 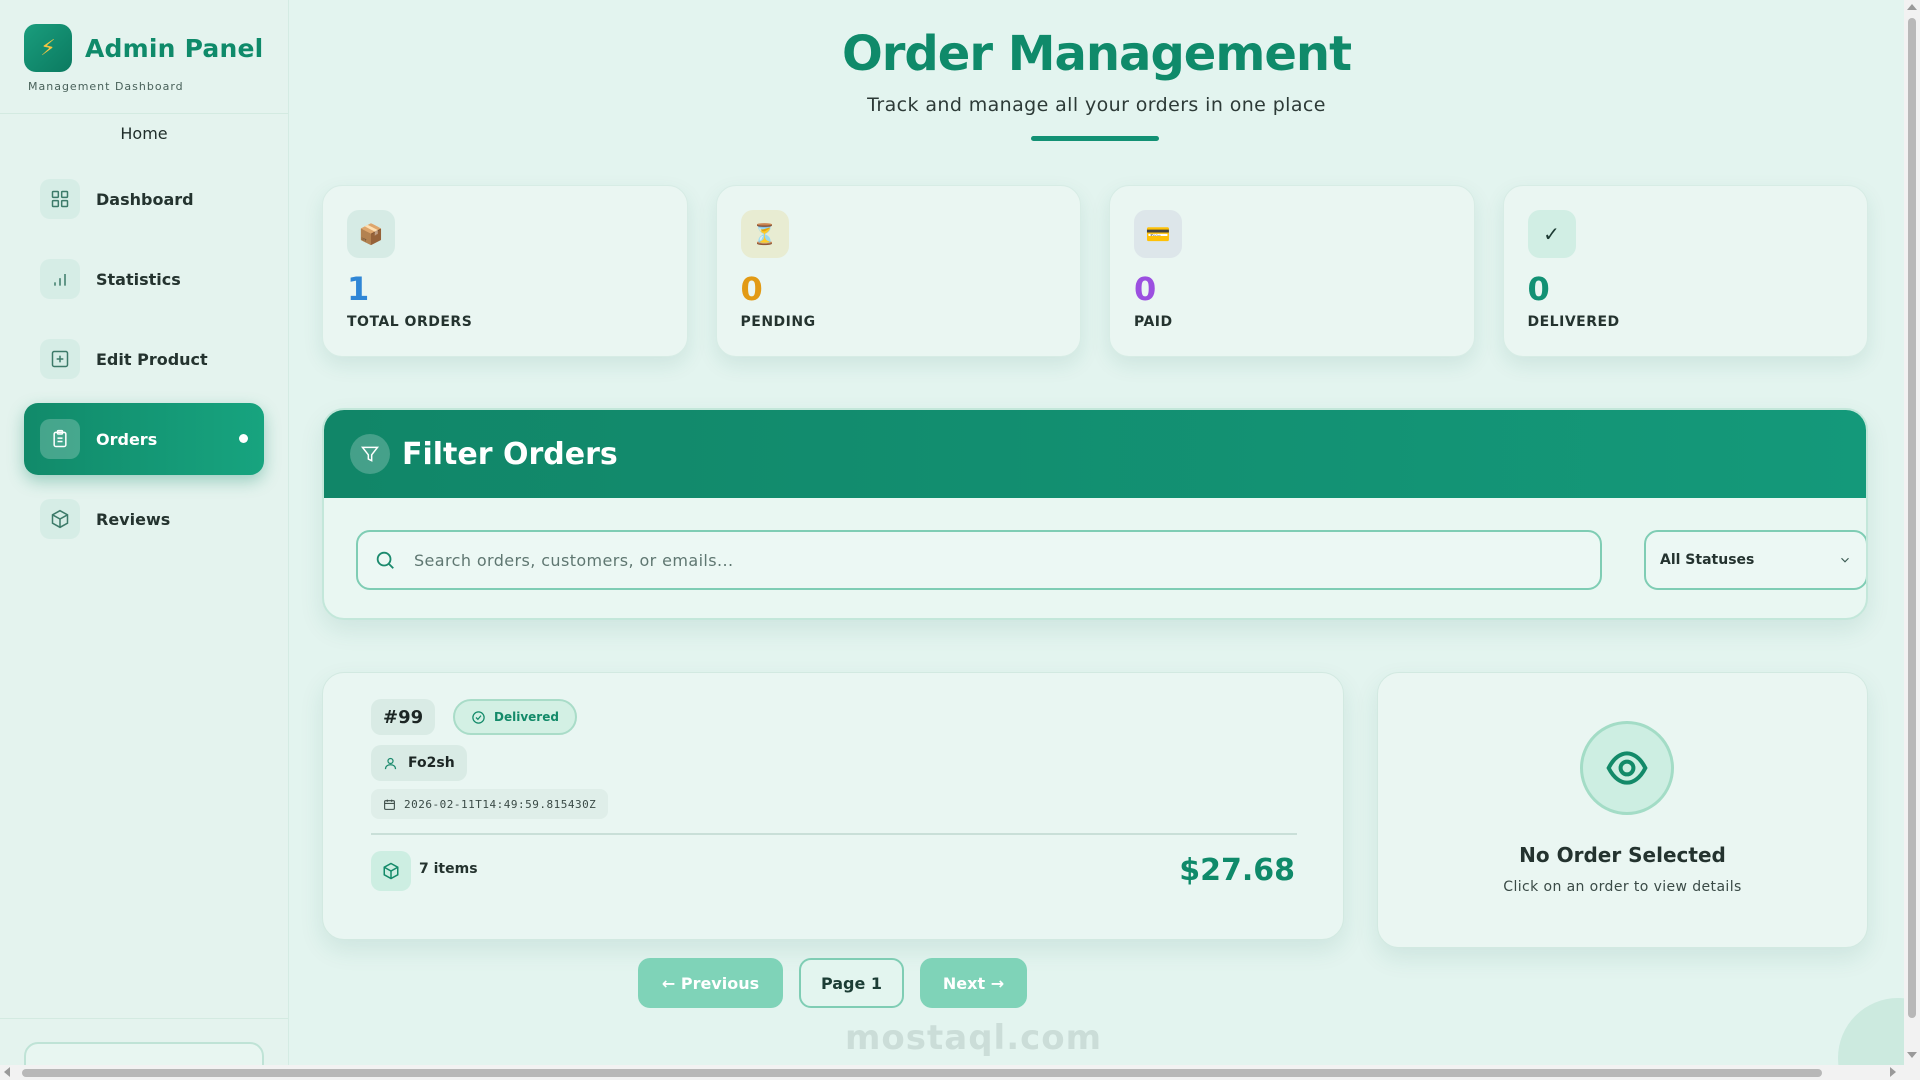 What do you see at coordinates (370, 454) in the screenshot?
I see `filter-icon` at bounding box center [370, 454].